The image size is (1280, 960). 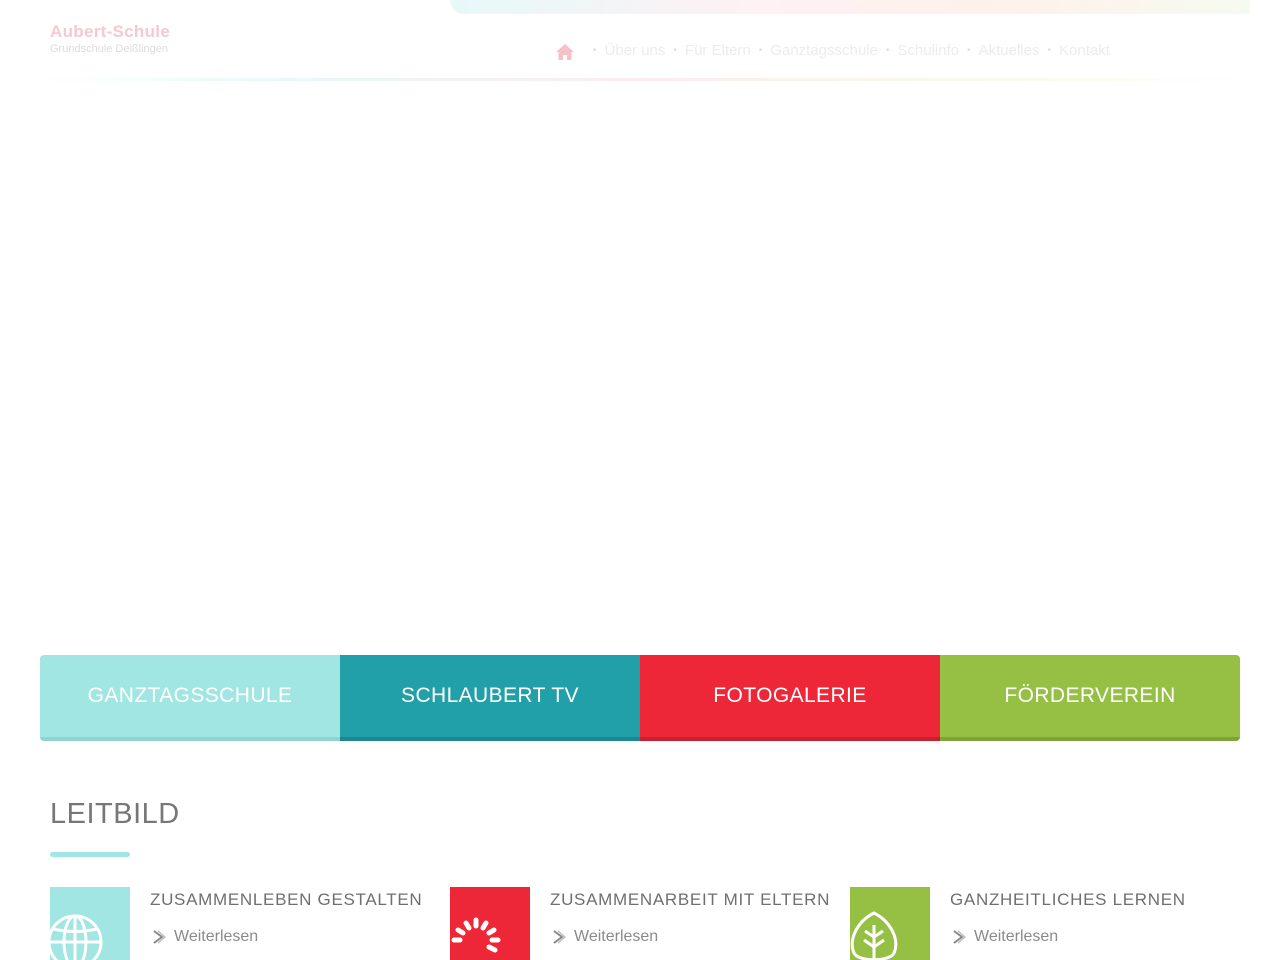 I want to click on globe-icon, so click(x=90, y=923).